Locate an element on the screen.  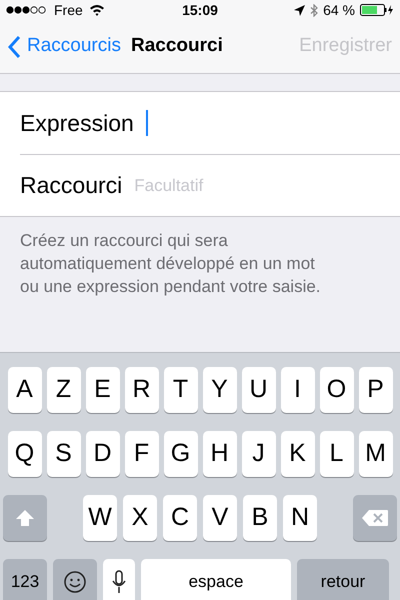
battery-charging-icon is located at coordinates (377, 10).